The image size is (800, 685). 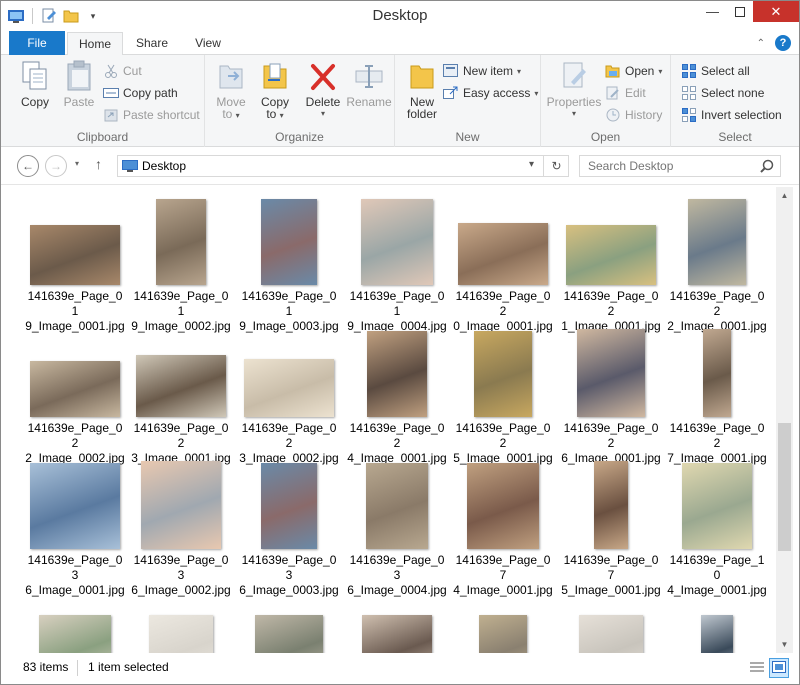 What do you see at coordinates (717, 394) in the screenshot?
I see `file-item: 141639e_Page_02 7_Image_0001.jpg` at bounding box center [717, 394].